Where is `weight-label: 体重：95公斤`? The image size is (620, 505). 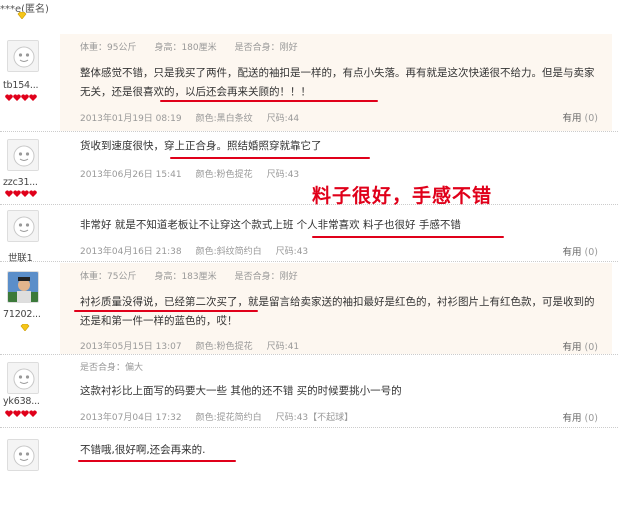 weight-label: 体重：95公斤 is located at coordinates (108, 48).